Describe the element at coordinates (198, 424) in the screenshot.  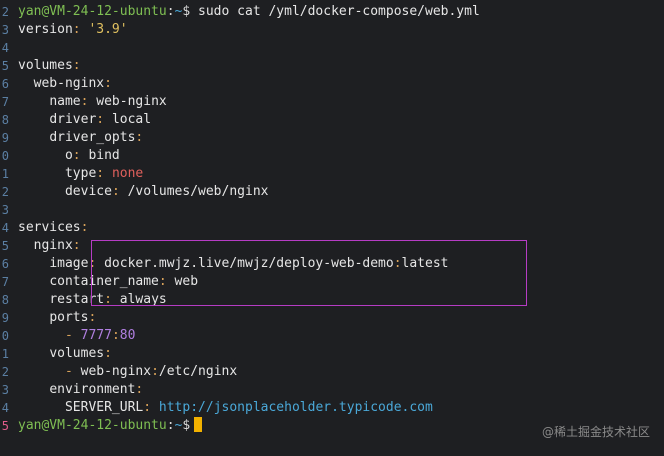
I see `text-cursor` at that location.